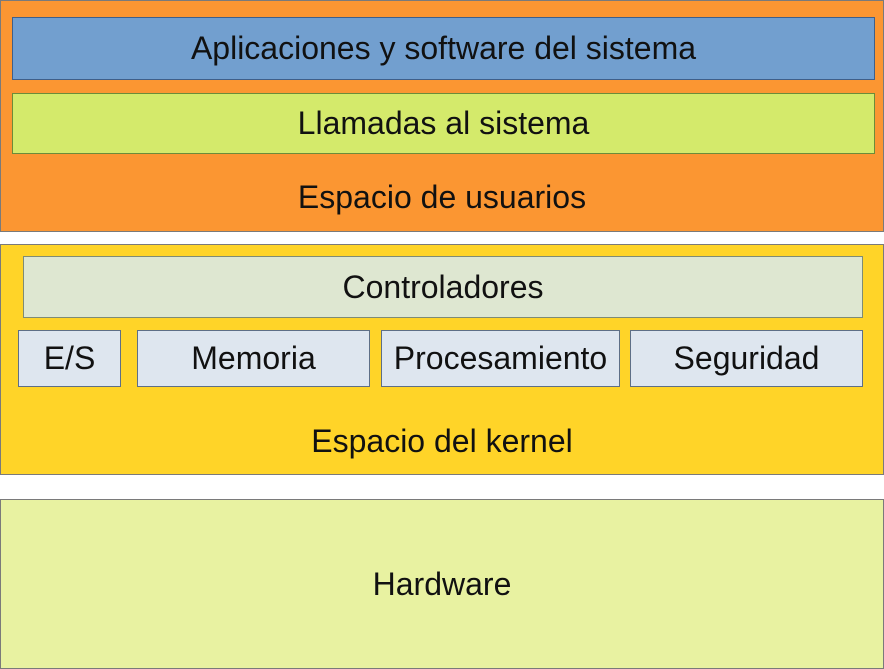 This screenshot has width=884, height=669. I want to click on module-security: Seguridad, so click(746, 358).